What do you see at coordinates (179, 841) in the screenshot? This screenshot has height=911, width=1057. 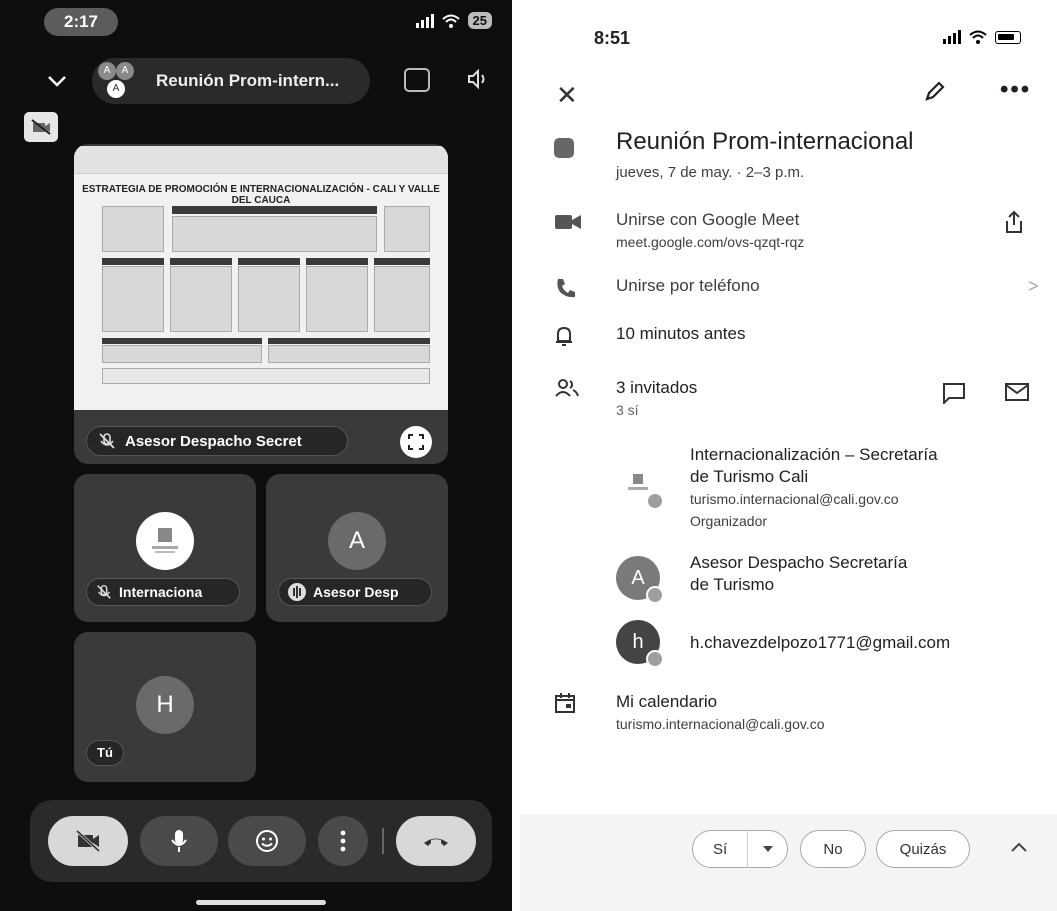 I see `microphone-button` at bounding box center [179, 841].